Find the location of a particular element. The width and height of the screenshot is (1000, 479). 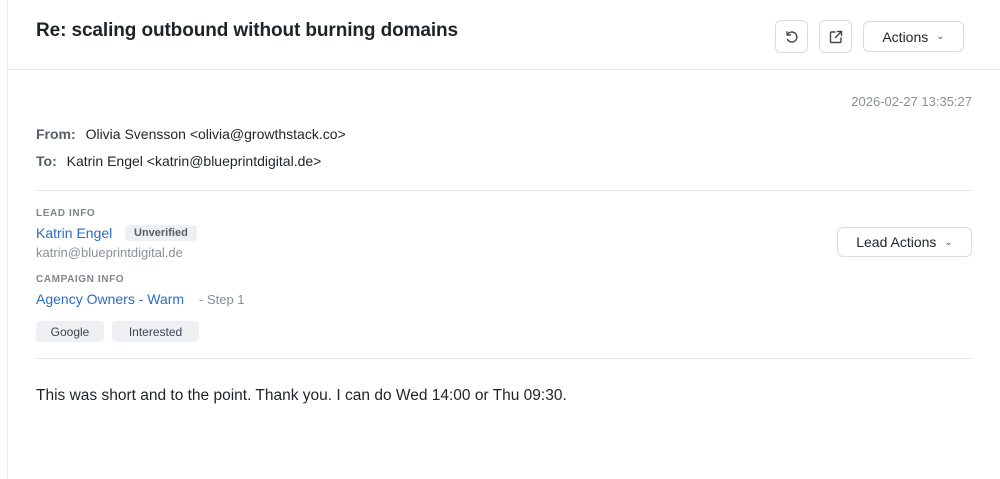

lead-actions-dropdown: Lead Actions ⌄ is located at coordinates (904, 242).